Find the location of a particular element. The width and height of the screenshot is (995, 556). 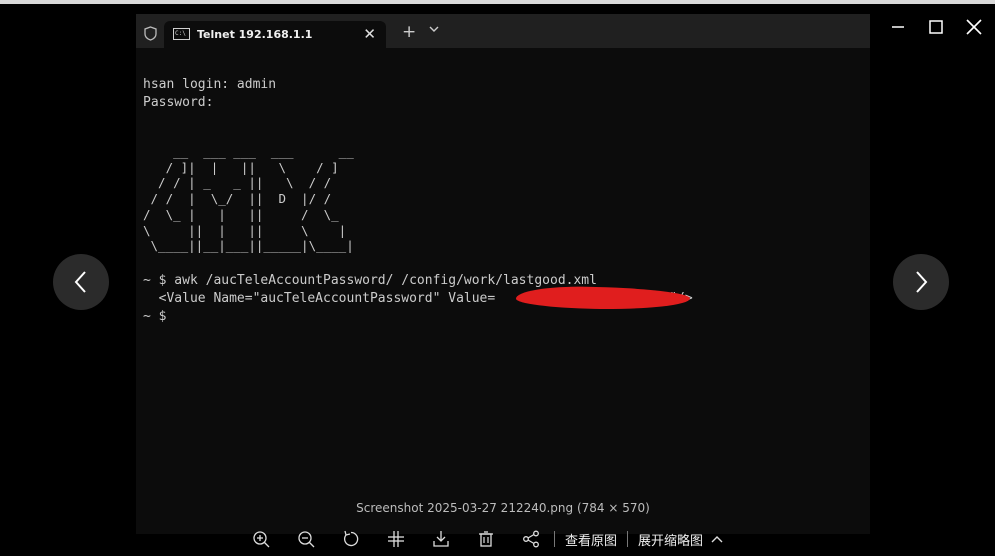

minimize-button is located at coordinates (898, 27).